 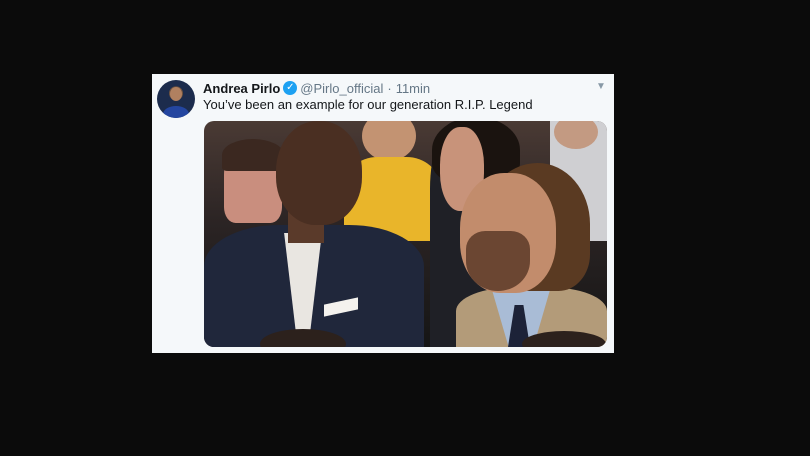 I want to click on avatar-face, so click(x=176, y=94).